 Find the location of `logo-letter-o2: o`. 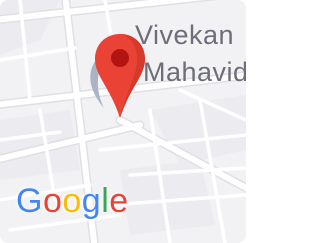

logo-letter-o2: o is located at coordinates (72, 201).